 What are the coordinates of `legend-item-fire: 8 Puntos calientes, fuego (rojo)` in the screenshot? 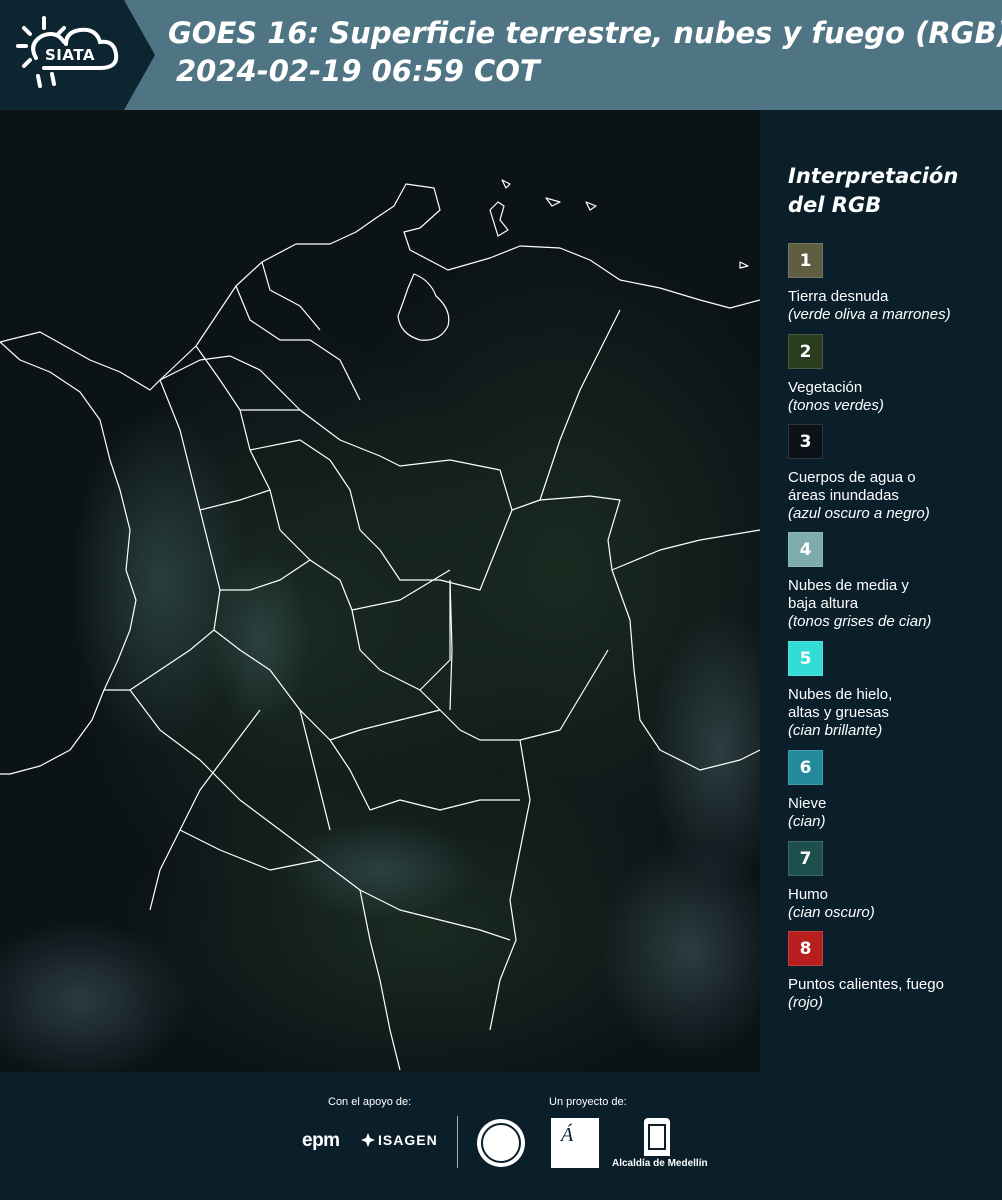 It's located at (894, 971).